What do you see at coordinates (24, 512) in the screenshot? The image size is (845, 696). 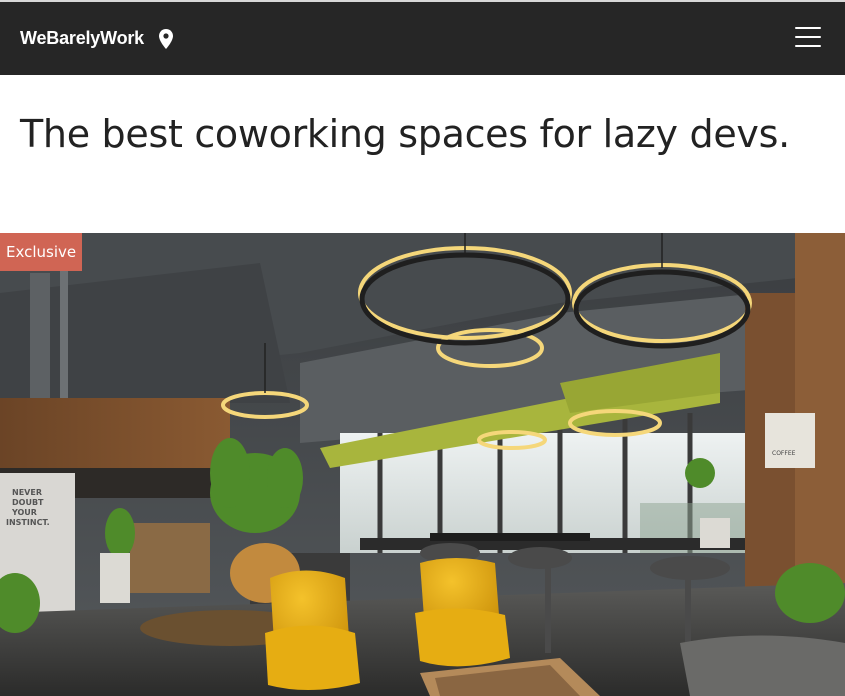 I see `svg-text: YOUR` at bounding box center [24, 512].